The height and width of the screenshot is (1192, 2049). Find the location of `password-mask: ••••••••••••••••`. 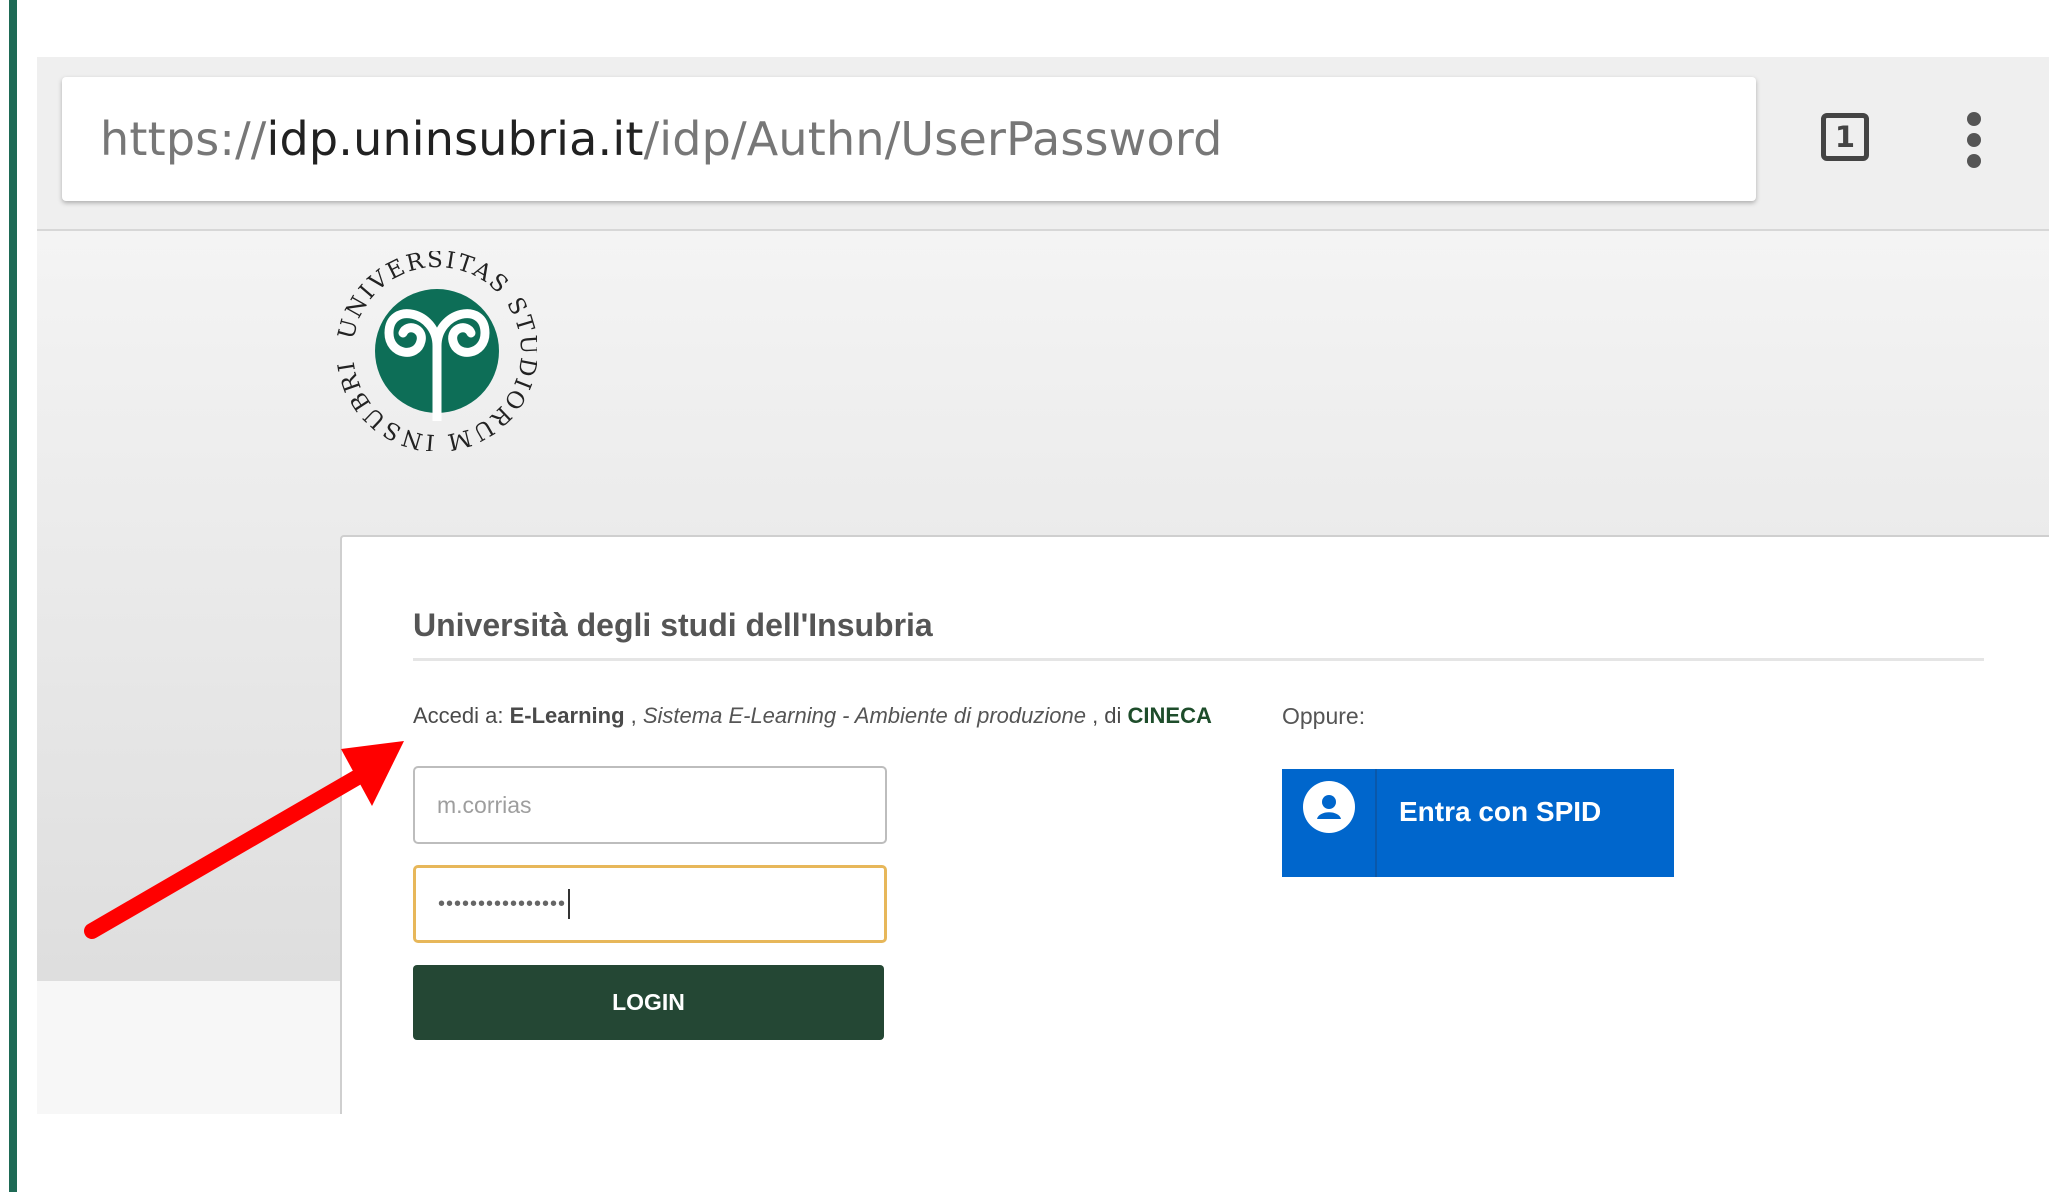

password-mask: •••••••••••••••• is located at coordinates (502, 903).